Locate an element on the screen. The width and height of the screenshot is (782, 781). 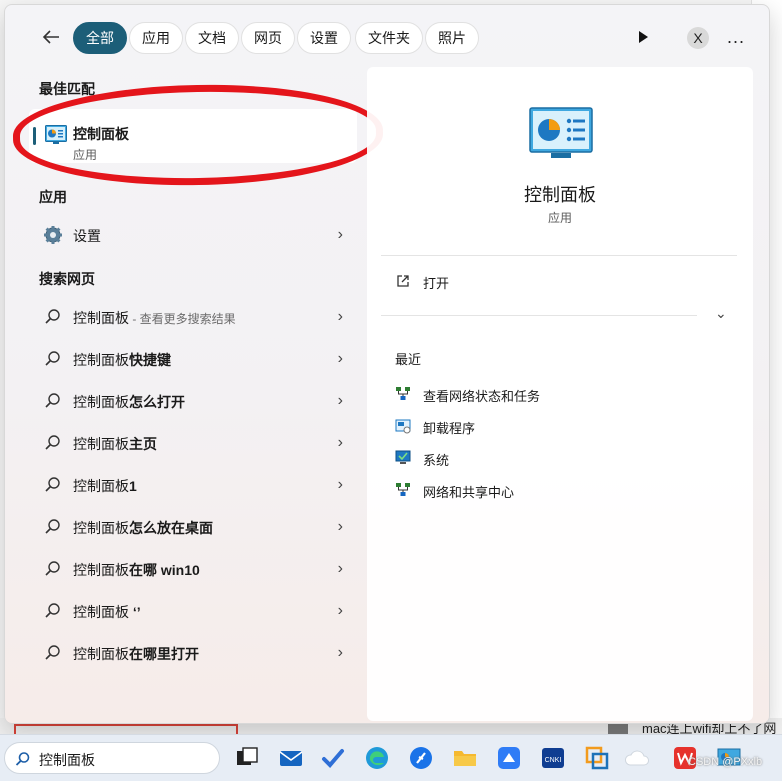
web-result-completion: 快捷键 is located at coordinates (150, 360).